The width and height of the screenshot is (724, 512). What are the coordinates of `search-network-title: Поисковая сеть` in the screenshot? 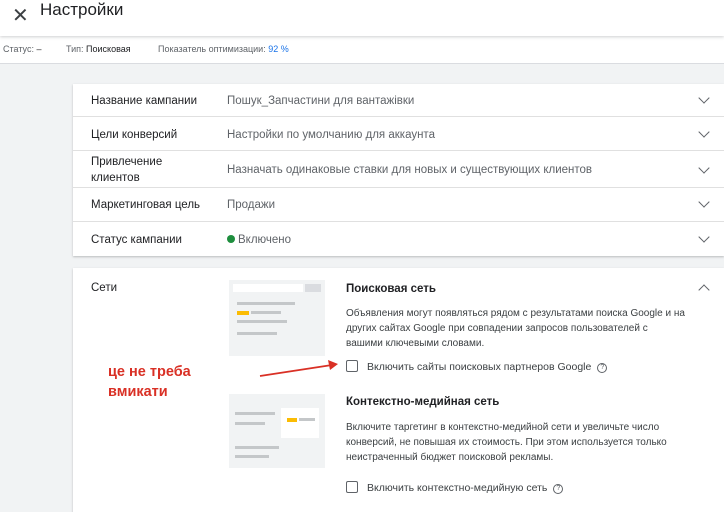 It's located at (391, 289).